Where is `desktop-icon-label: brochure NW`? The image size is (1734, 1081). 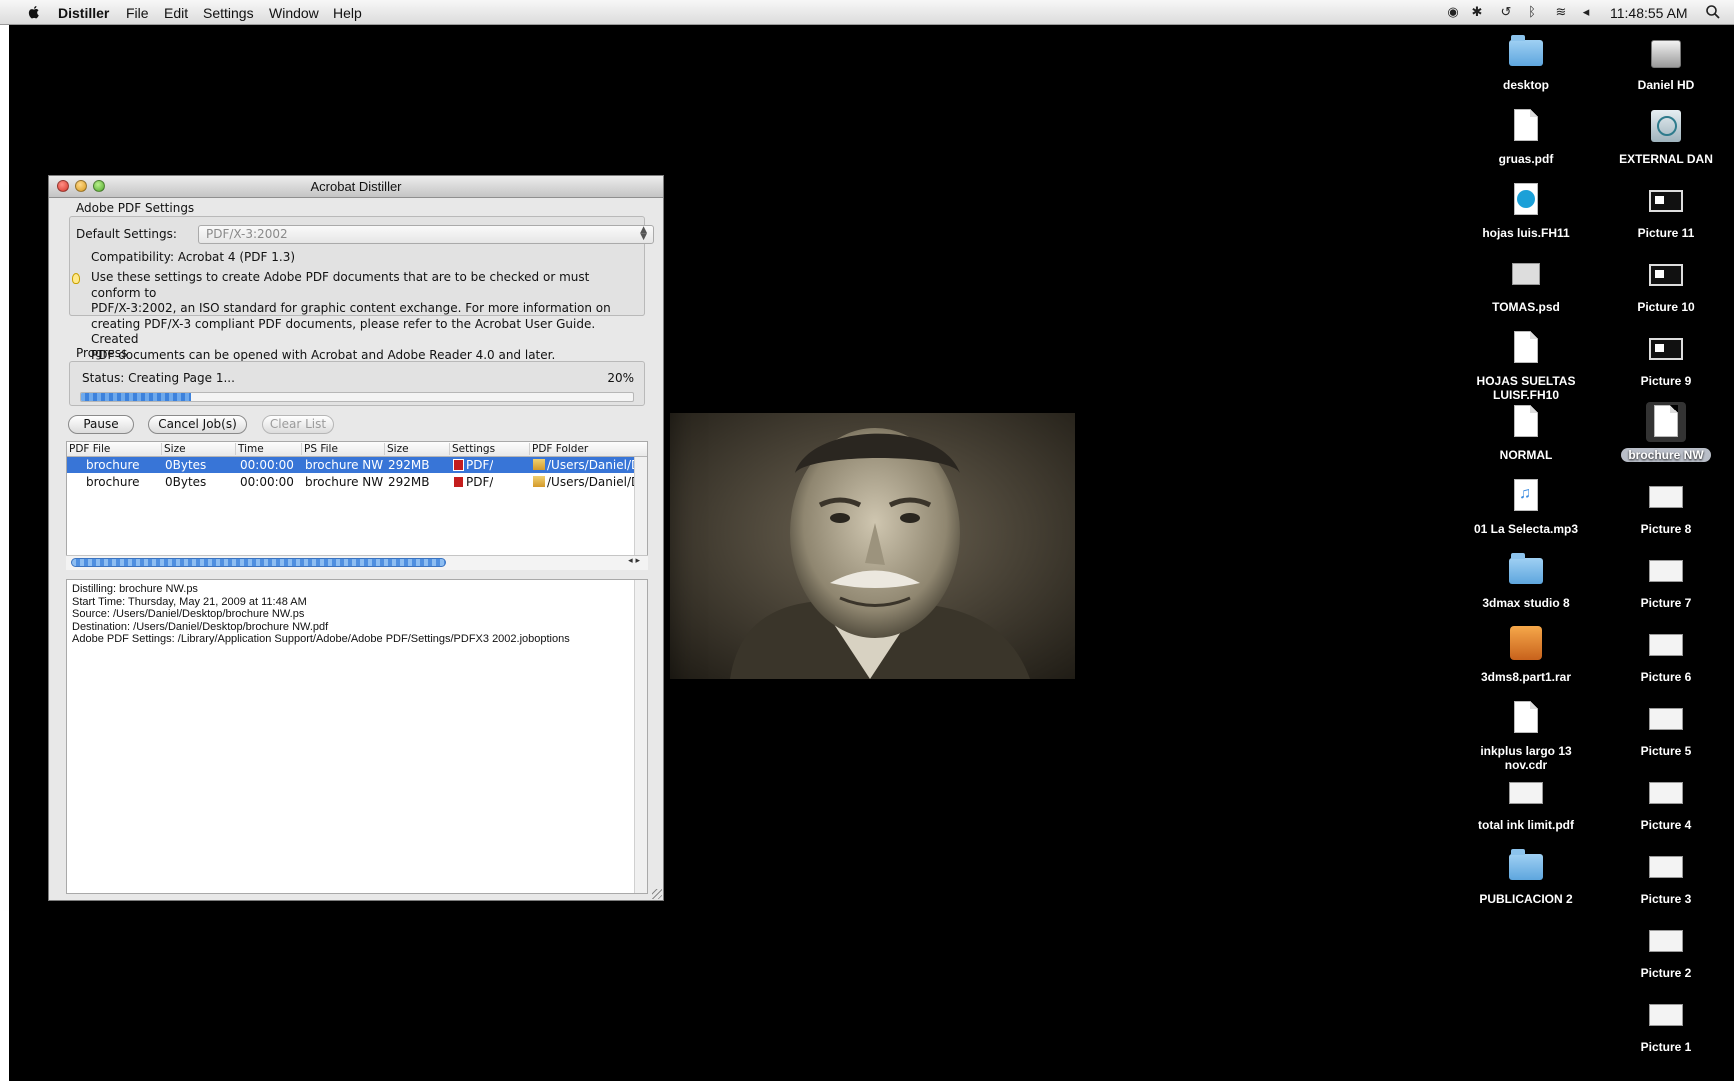
desktop-icon-label: brochure NW is located at coordinates (1666, 455).